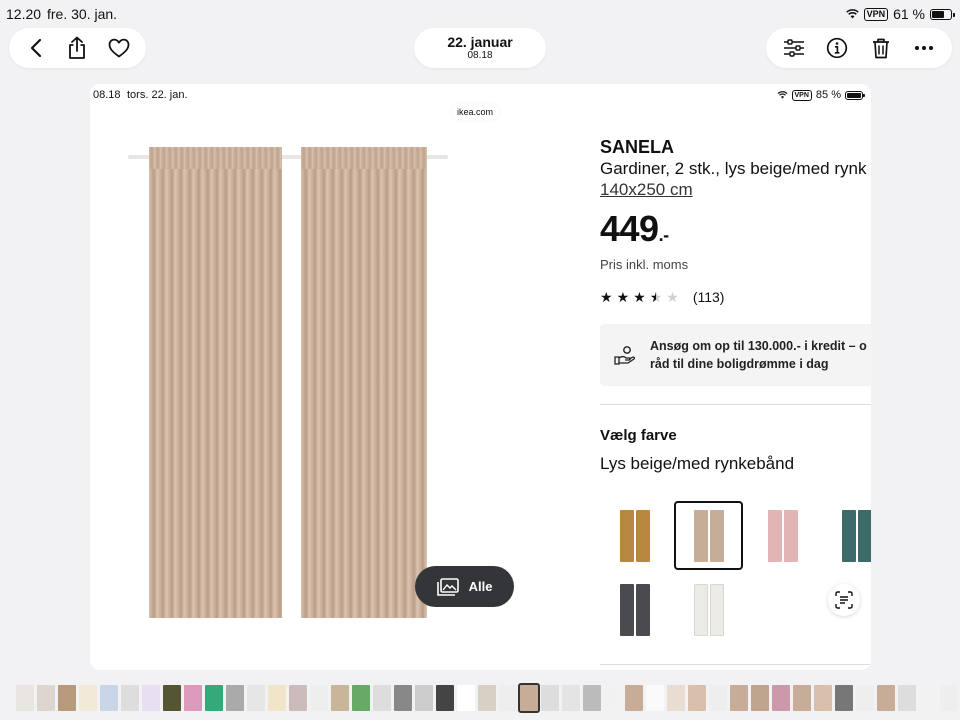 The image size is (960, 720). I want to click on edit-button, so click(794, 48).